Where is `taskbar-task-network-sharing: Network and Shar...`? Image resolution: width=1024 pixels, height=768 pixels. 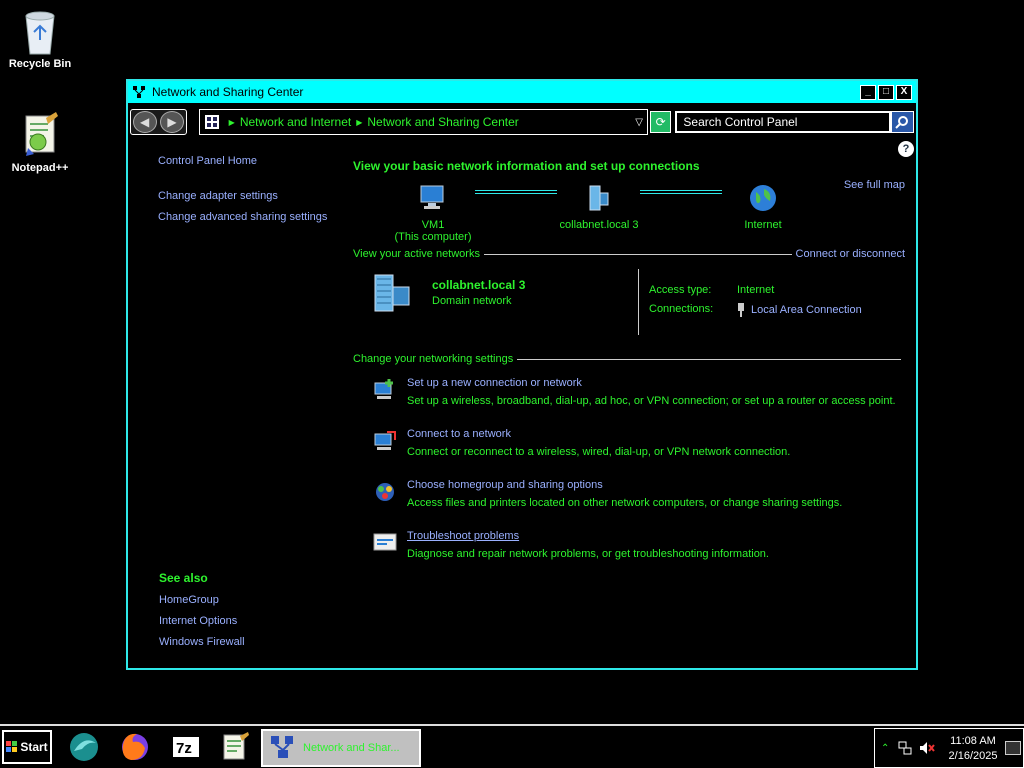 taskbar-task-network-sharing: Network and Shar... is located at coordinates (341, 748).